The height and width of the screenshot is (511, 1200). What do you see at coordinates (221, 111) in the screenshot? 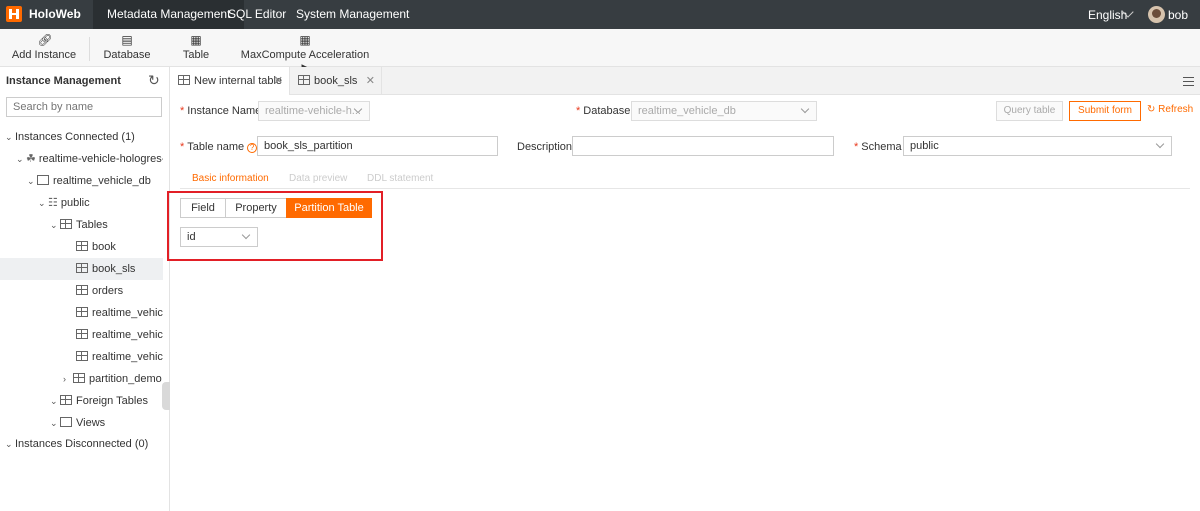
I see `instance-name-label: * Instance Name` at bounding box center [221, 111].